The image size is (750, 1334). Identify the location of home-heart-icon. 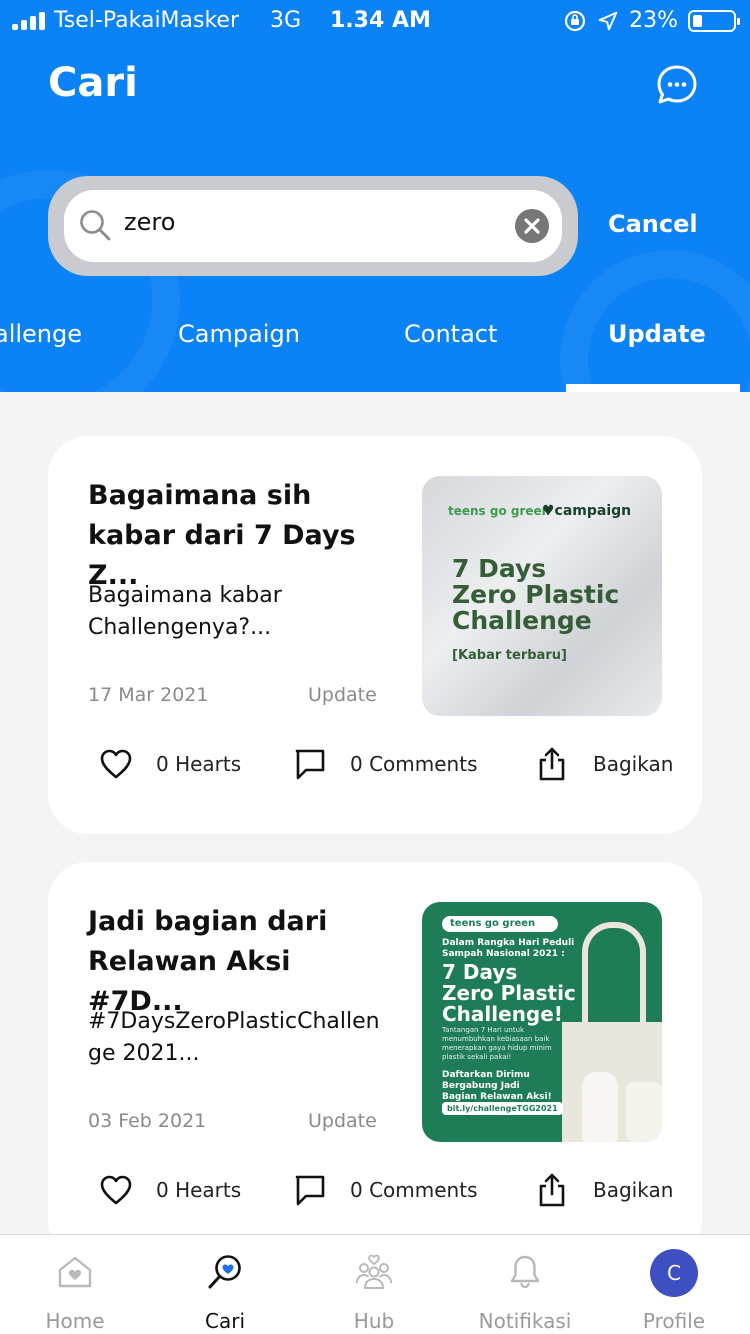
(75, 1272).